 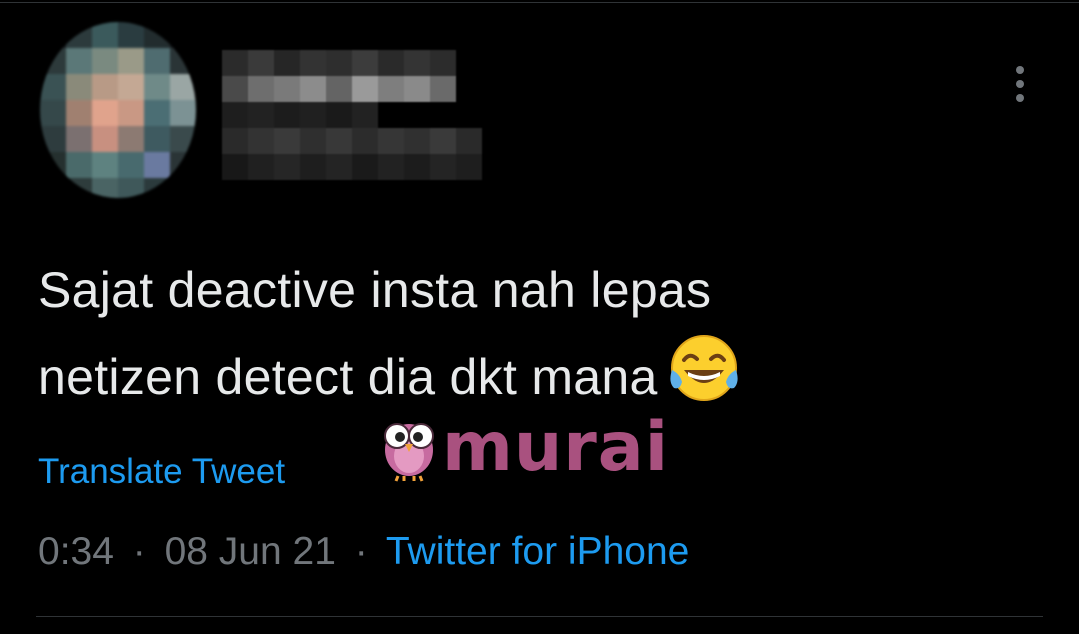 I want to click on tweet-meta: 0:34 · 08 Jun 21 · Twitter for iPhone, so click(x=363, y=552).